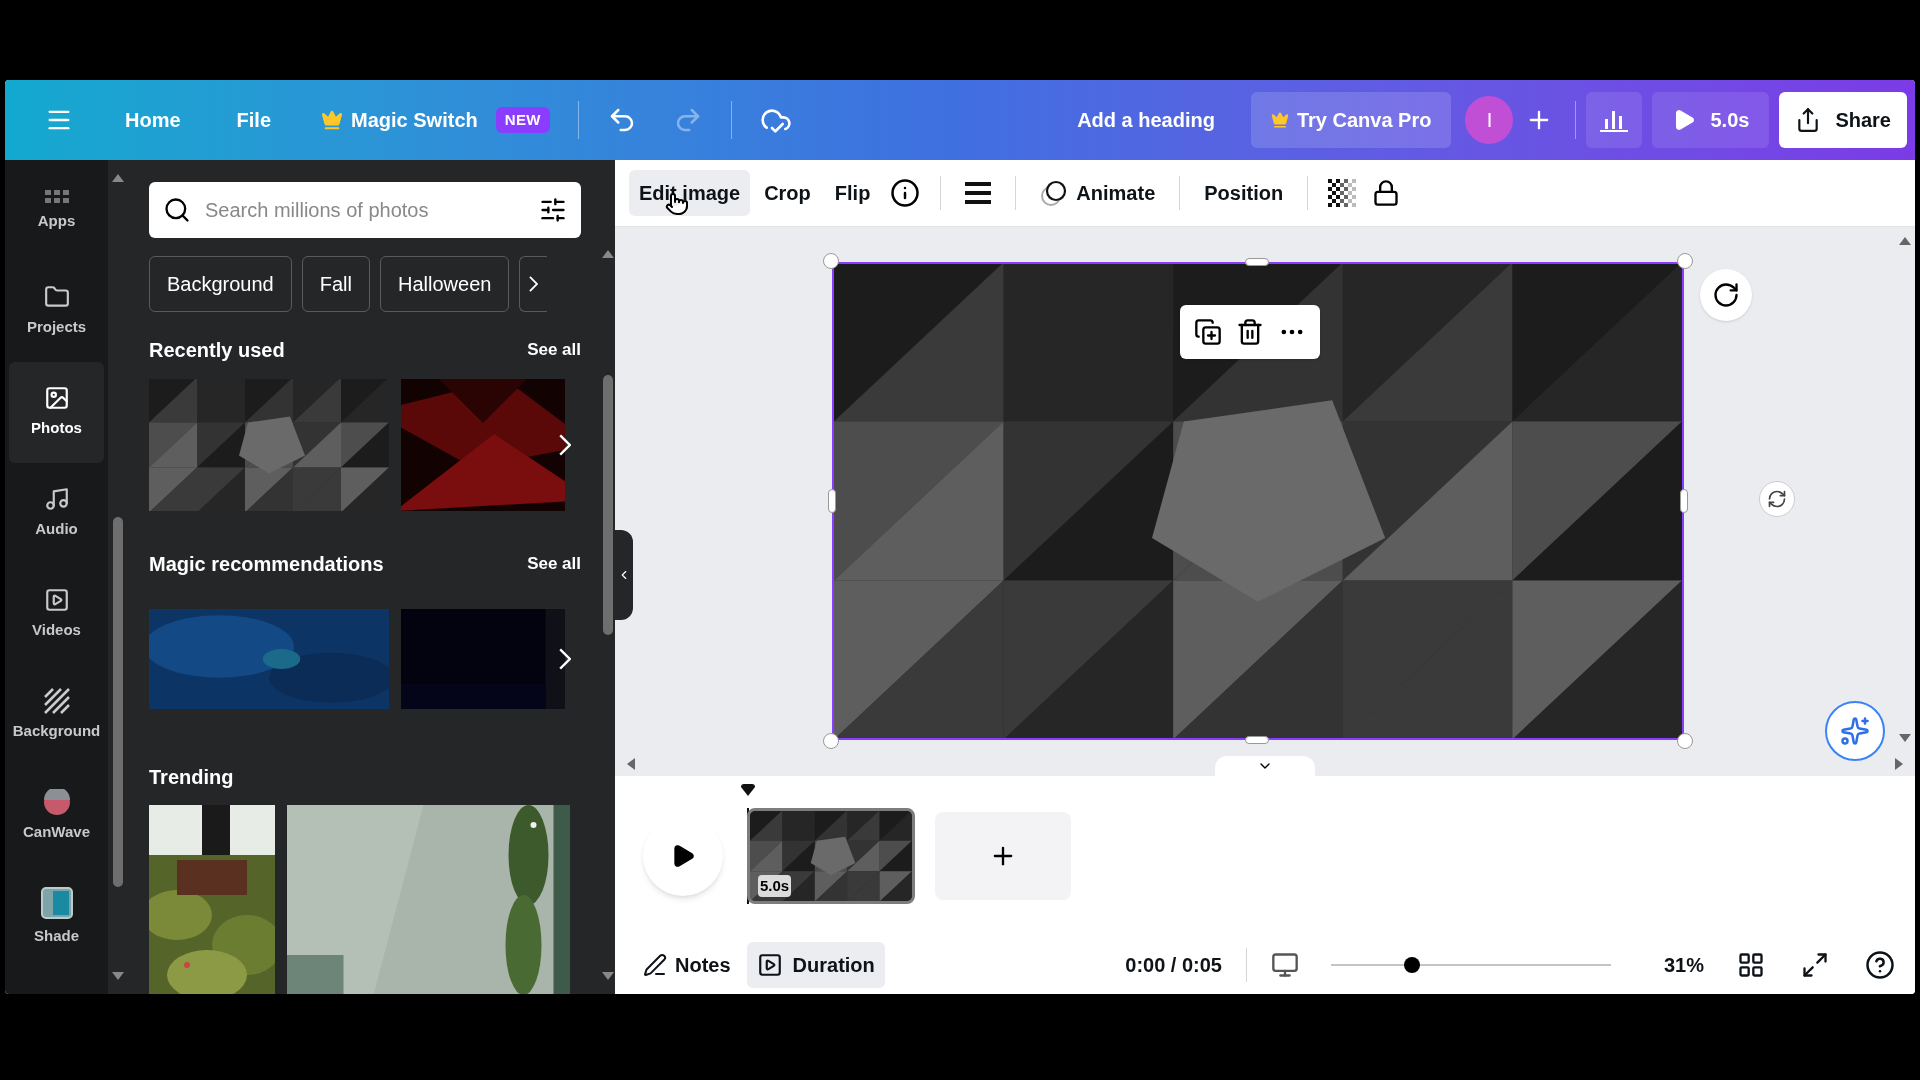 This screenshot has width=1920, height=1080. Describe the element at coordinates (56, 917) in the screenshot. I see `sidebar-item: Shade` at that location.